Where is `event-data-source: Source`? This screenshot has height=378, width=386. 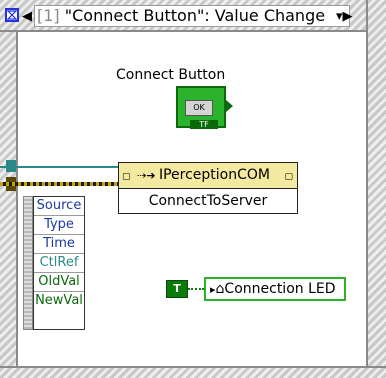 event-data-source: Source is located at coordinates (59, 206).